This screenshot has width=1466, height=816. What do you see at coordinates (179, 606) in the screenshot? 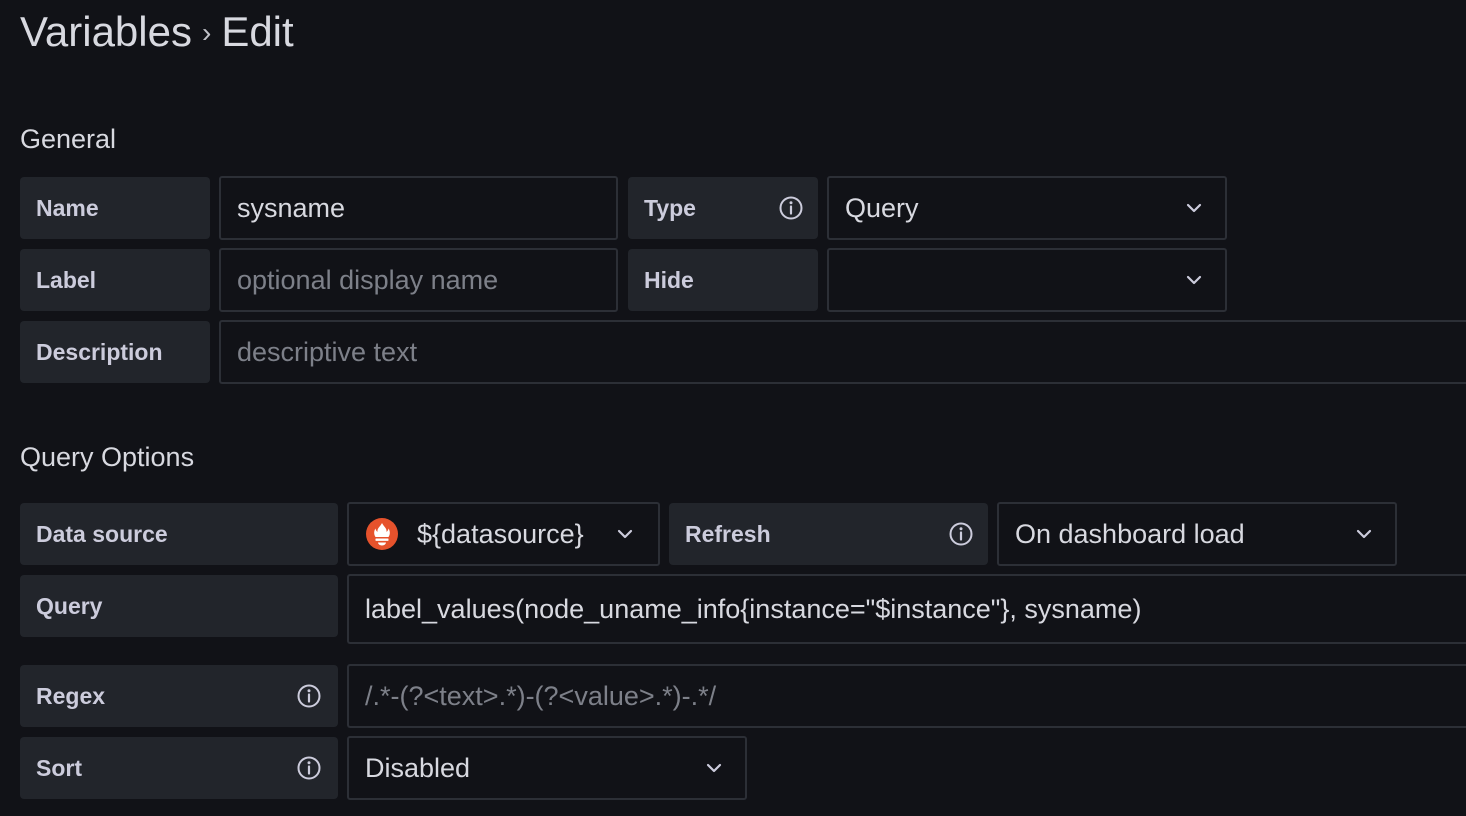
I see `query-label: Query` at bounding box center [179, 606].